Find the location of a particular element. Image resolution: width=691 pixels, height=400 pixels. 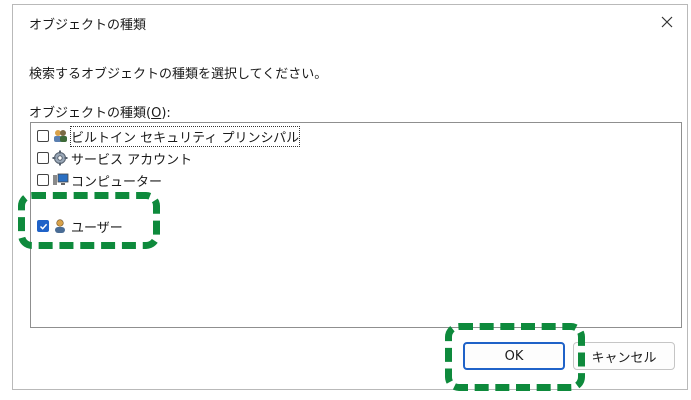

list-item-label: サービス アカウント is located at coordinates (132, 160).